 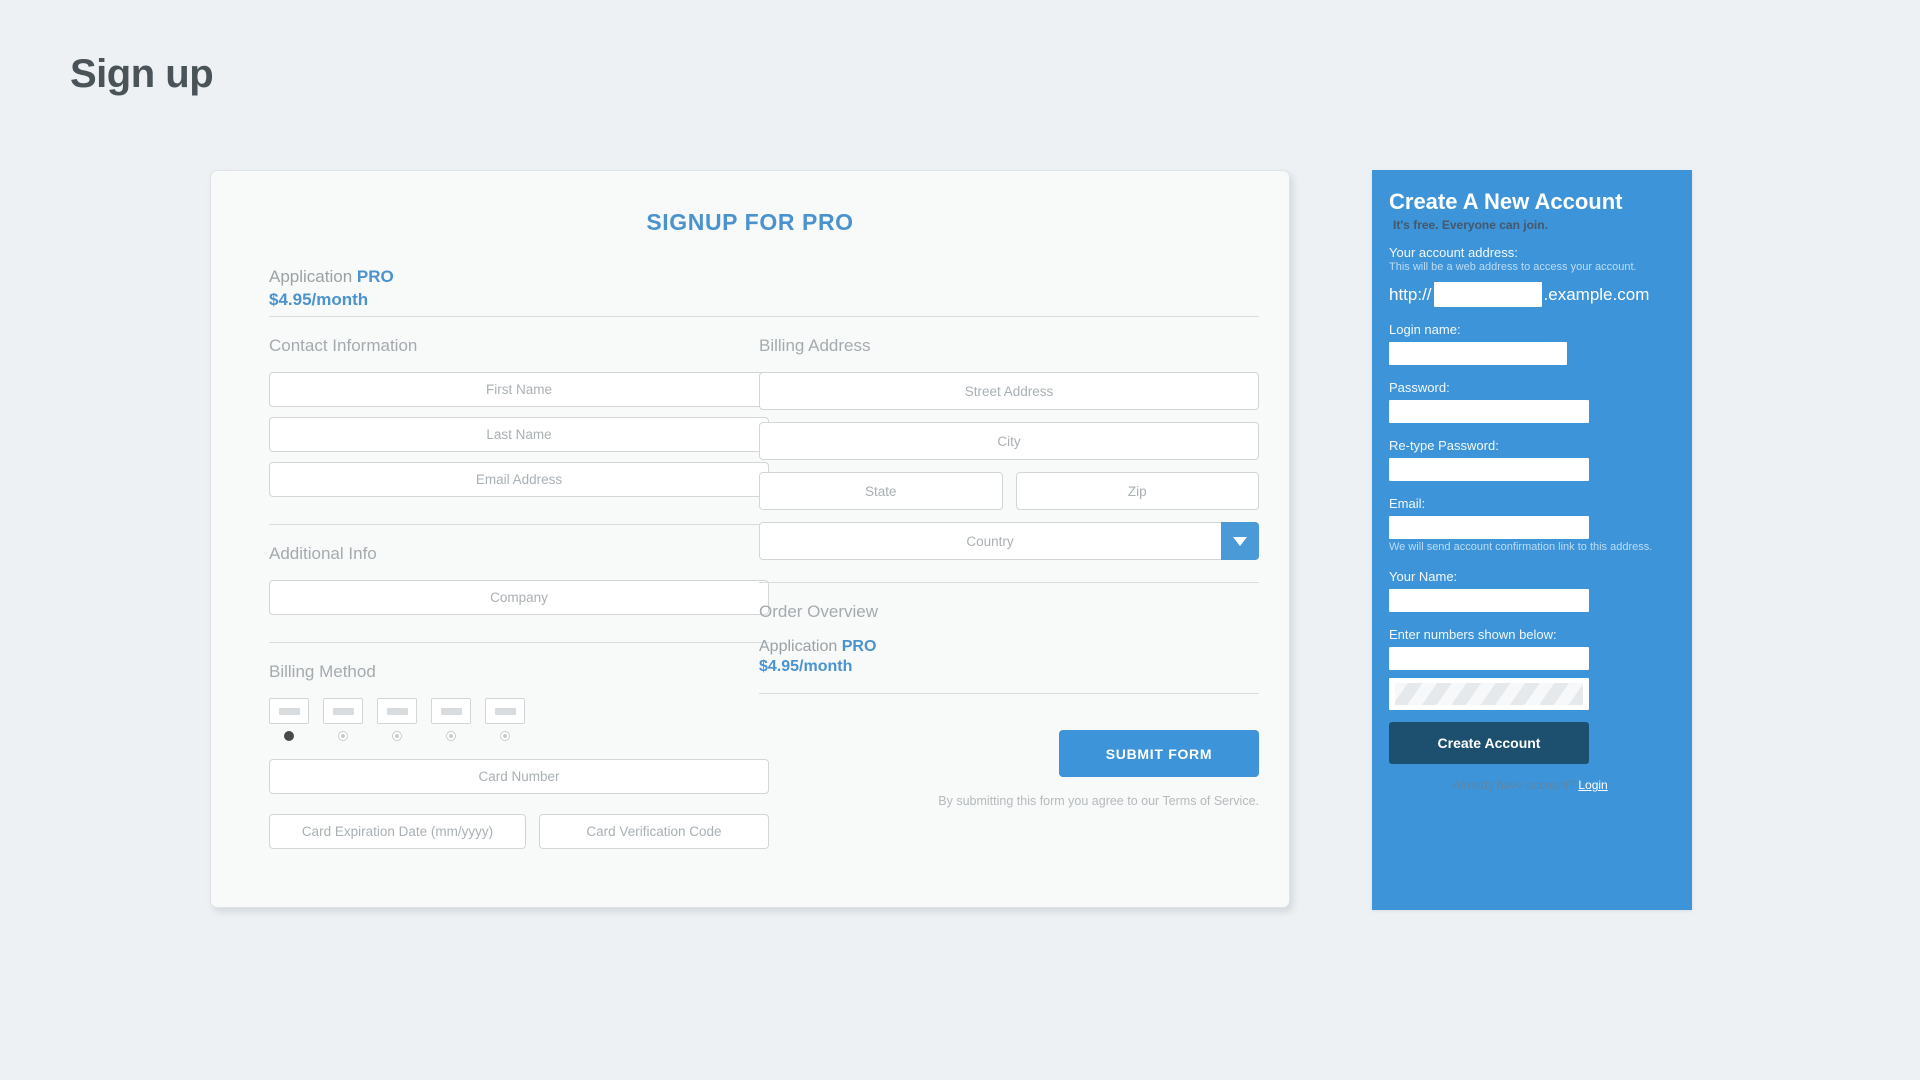 I want to click on state-zip-row, so click(x=1009, y=491).